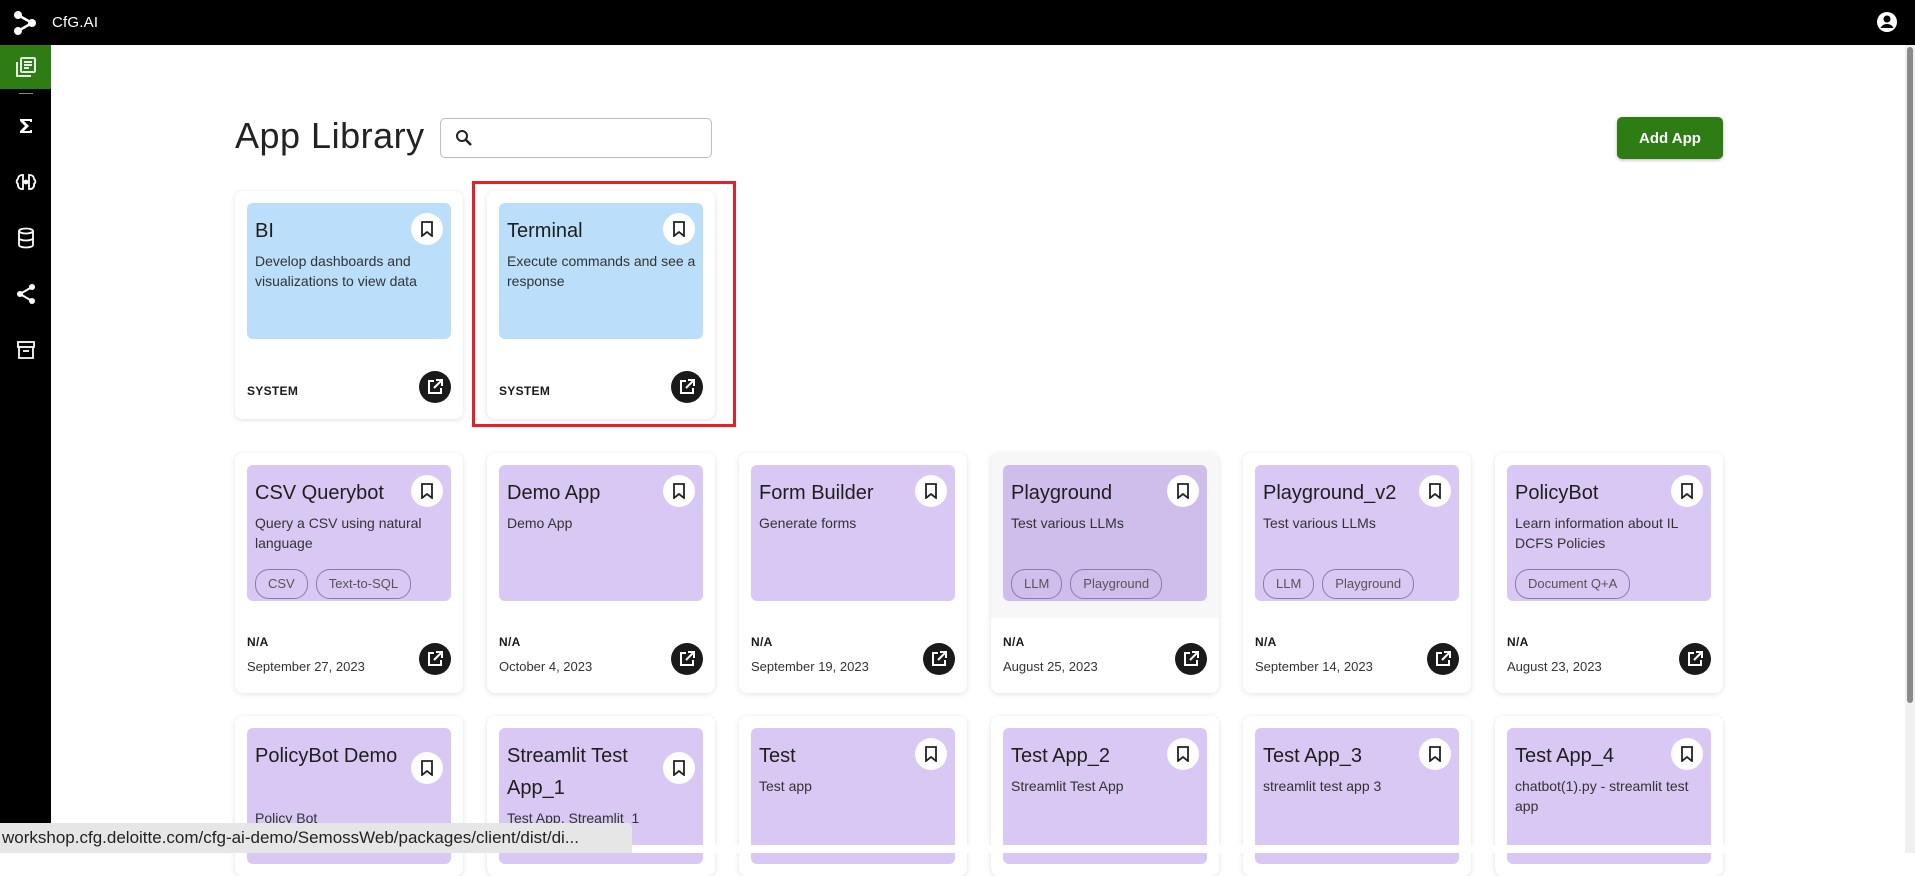  I want to click on app-date: September 19, 2023, so click(810, 666).